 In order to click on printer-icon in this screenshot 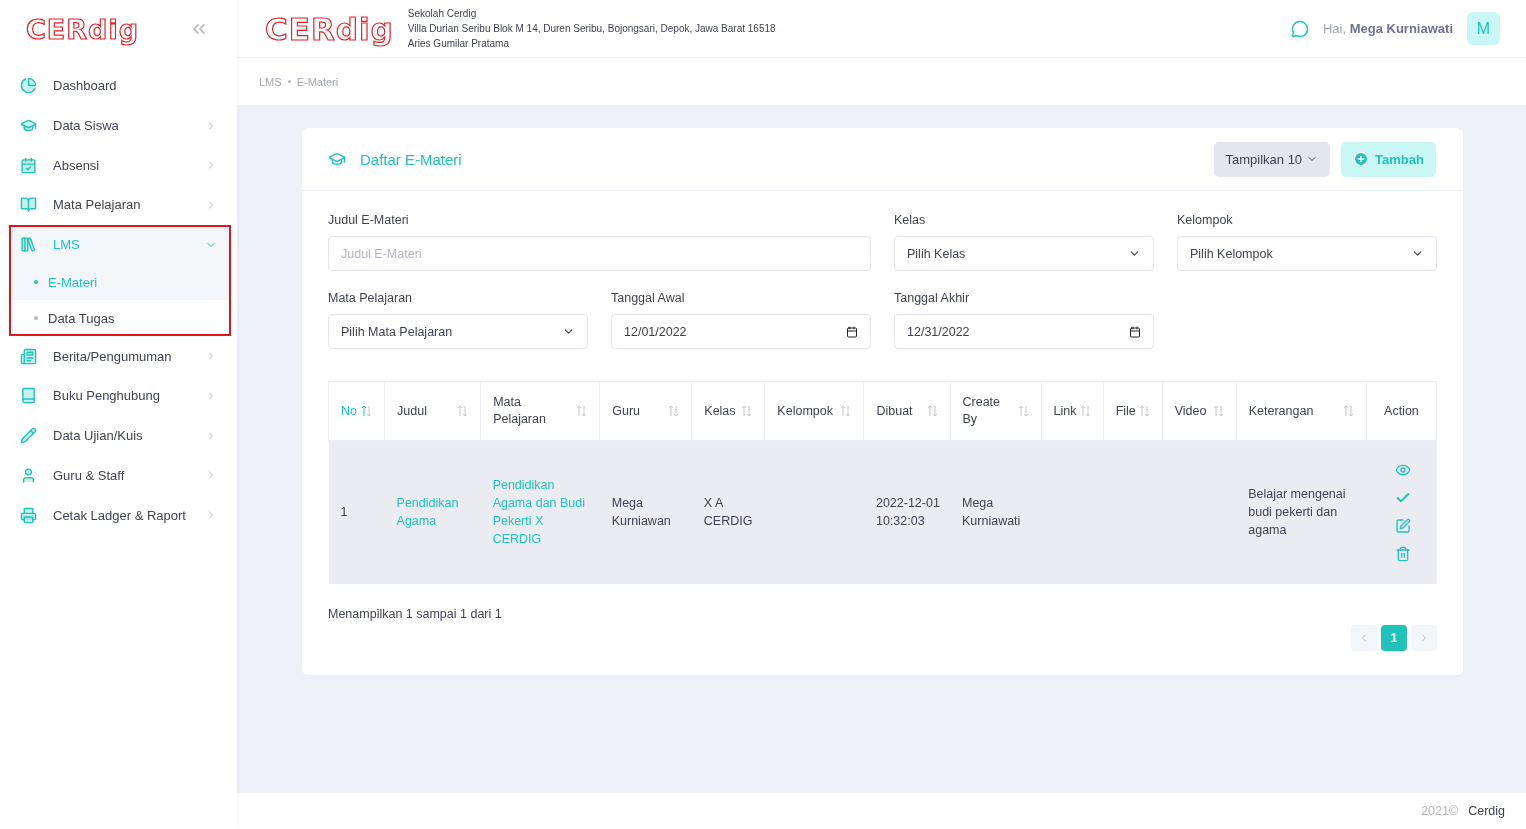, I will do `click(28, 515)`.